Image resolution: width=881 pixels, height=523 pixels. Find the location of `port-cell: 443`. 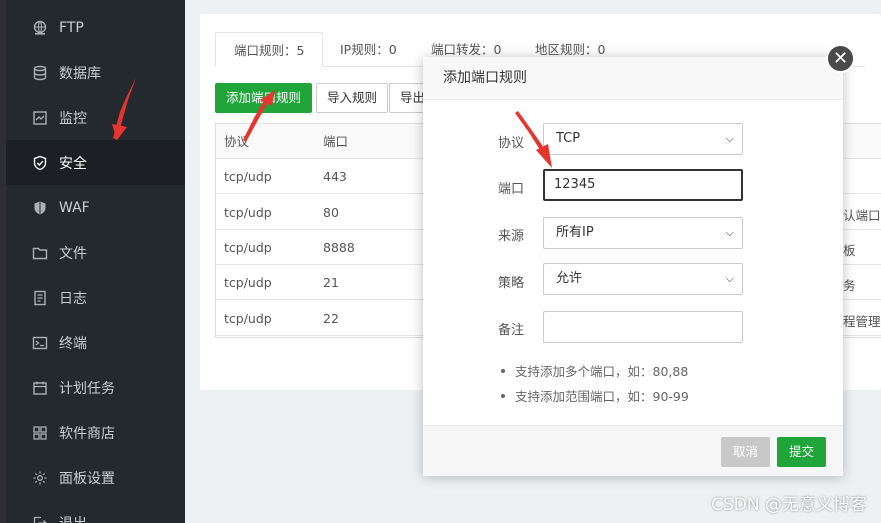

port-cell: 443 is located at coordinates (335, 176).